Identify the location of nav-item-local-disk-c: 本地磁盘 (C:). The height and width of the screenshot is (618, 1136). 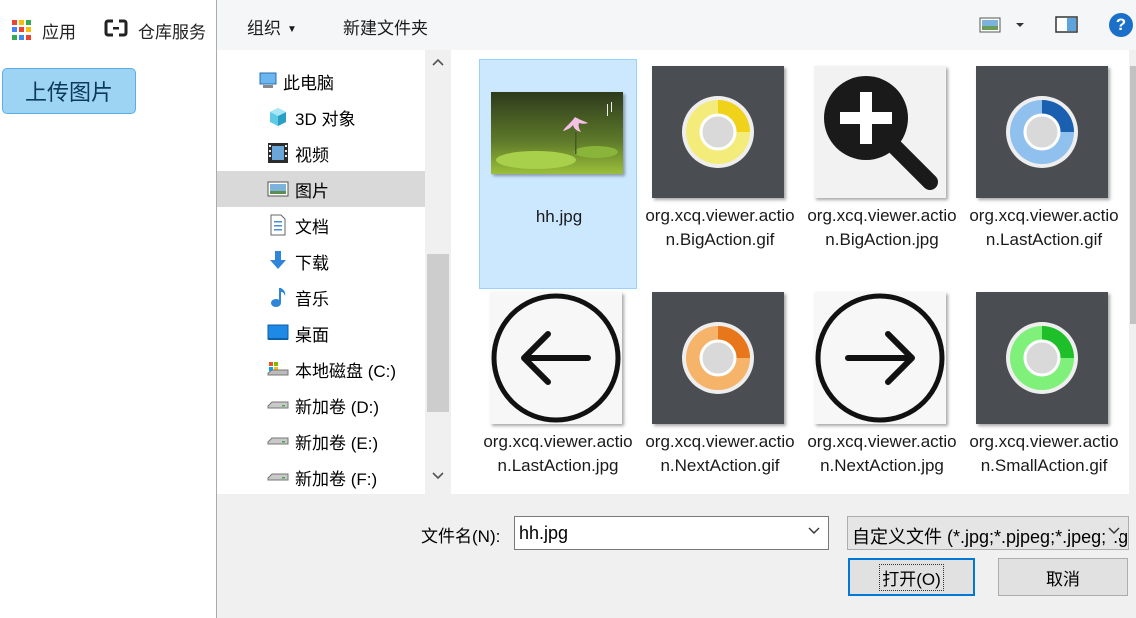
(321, 369).